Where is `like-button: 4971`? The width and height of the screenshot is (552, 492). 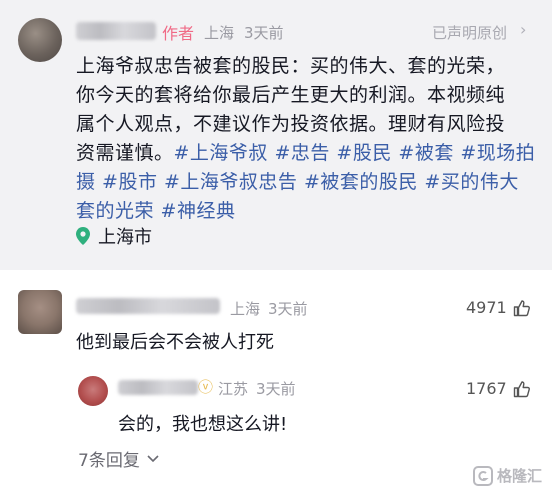
like-button: 4971 is located at coordinates (498, 307).